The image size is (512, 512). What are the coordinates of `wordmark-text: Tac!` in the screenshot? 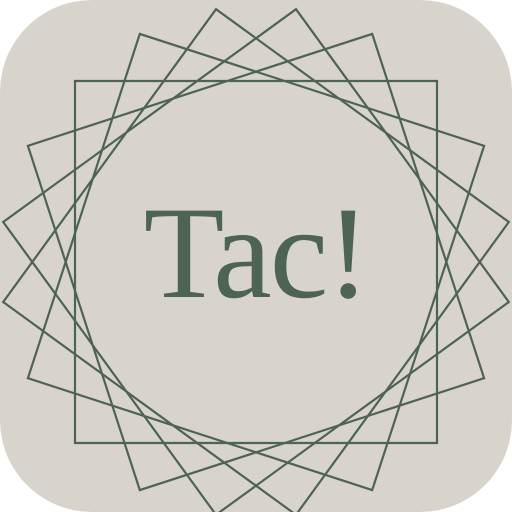 It's located at (257, 252).